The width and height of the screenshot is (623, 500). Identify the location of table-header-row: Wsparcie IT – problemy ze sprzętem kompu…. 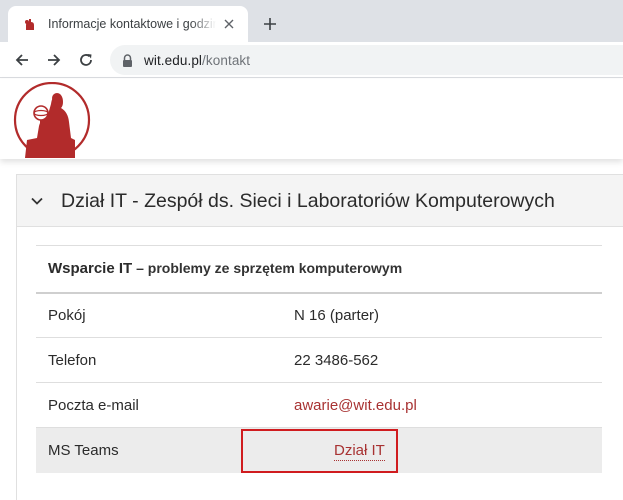
(319, 269).